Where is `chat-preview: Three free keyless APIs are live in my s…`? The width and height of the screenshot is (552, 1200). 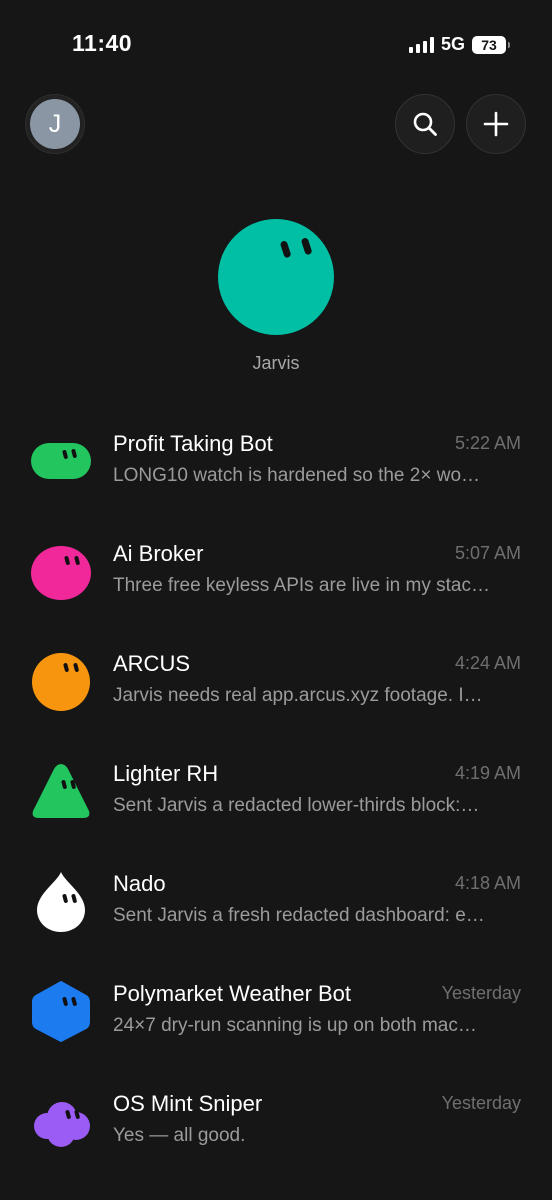
chat-preview: Three free keyless APIs are live in my s… is located at coordinates (301, 585).